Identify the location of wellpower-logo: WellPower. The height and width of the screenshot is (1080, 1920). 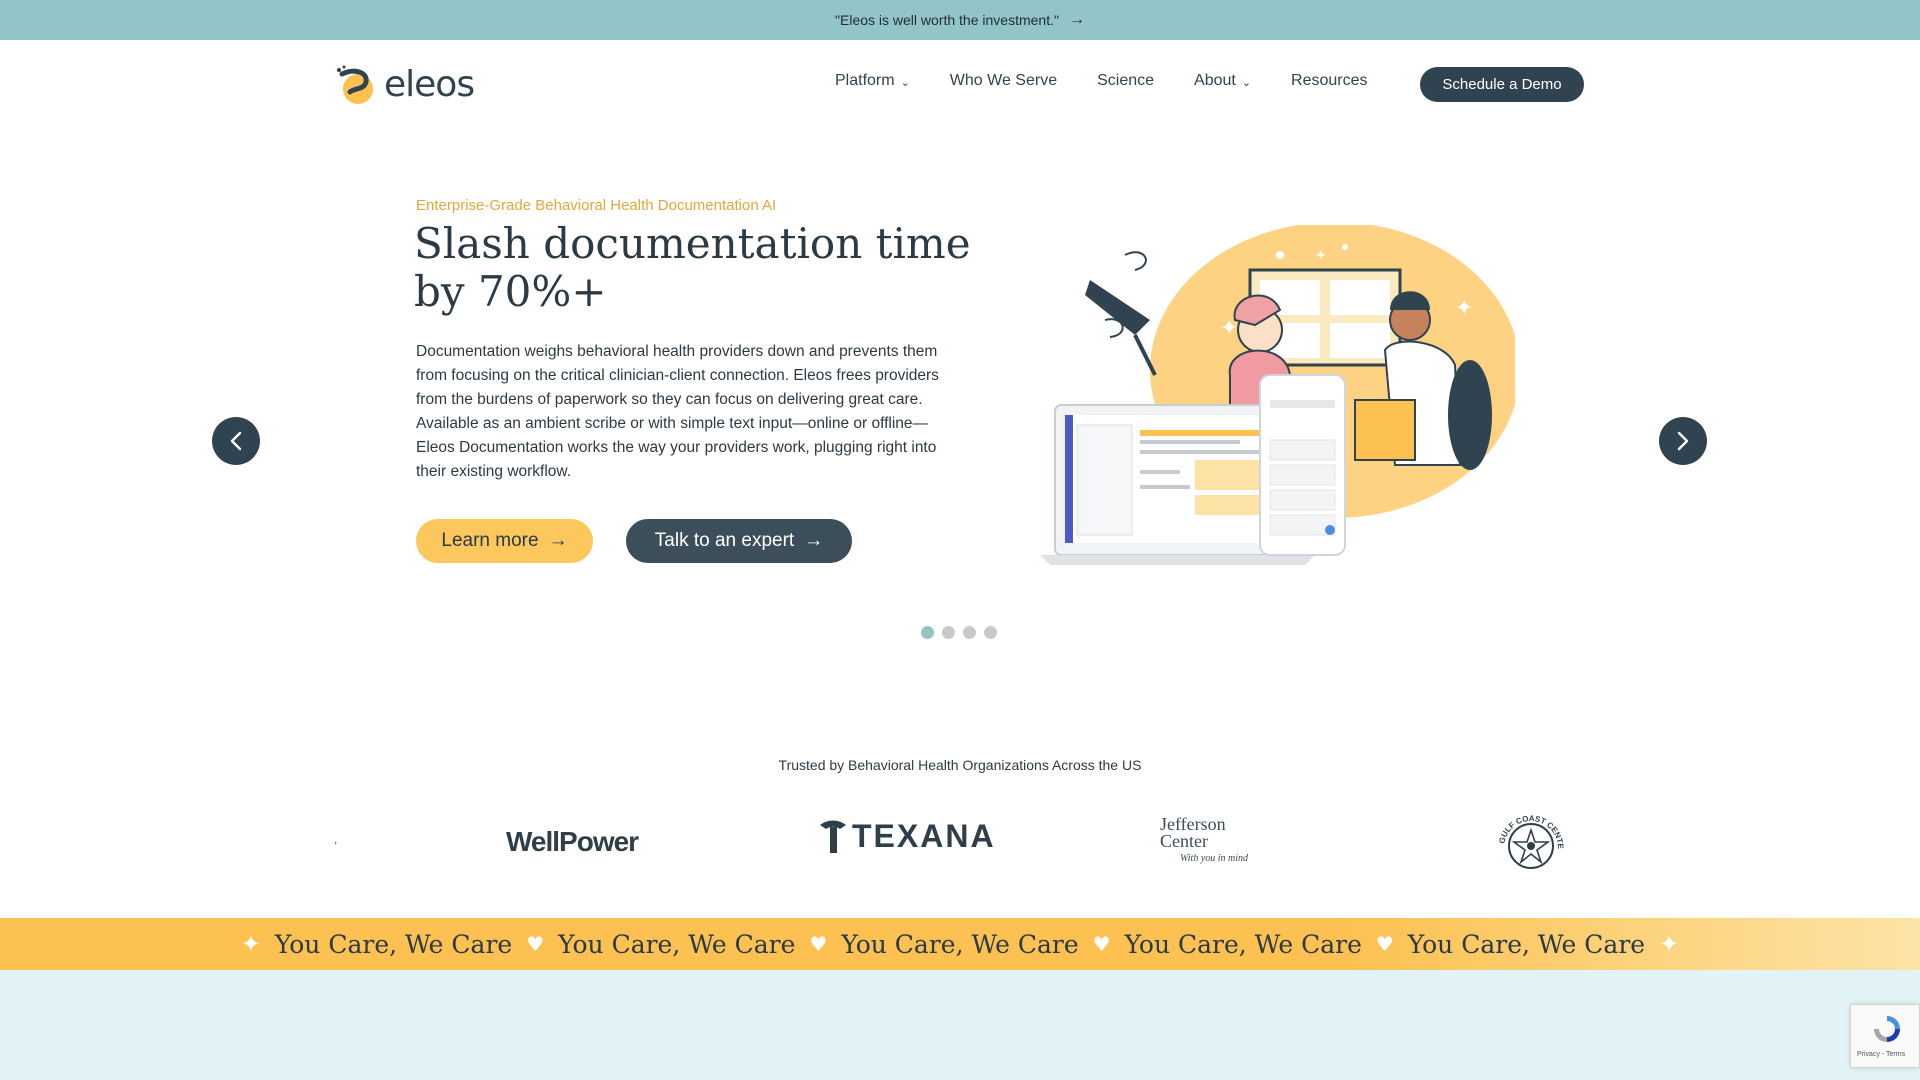
(572, 842).